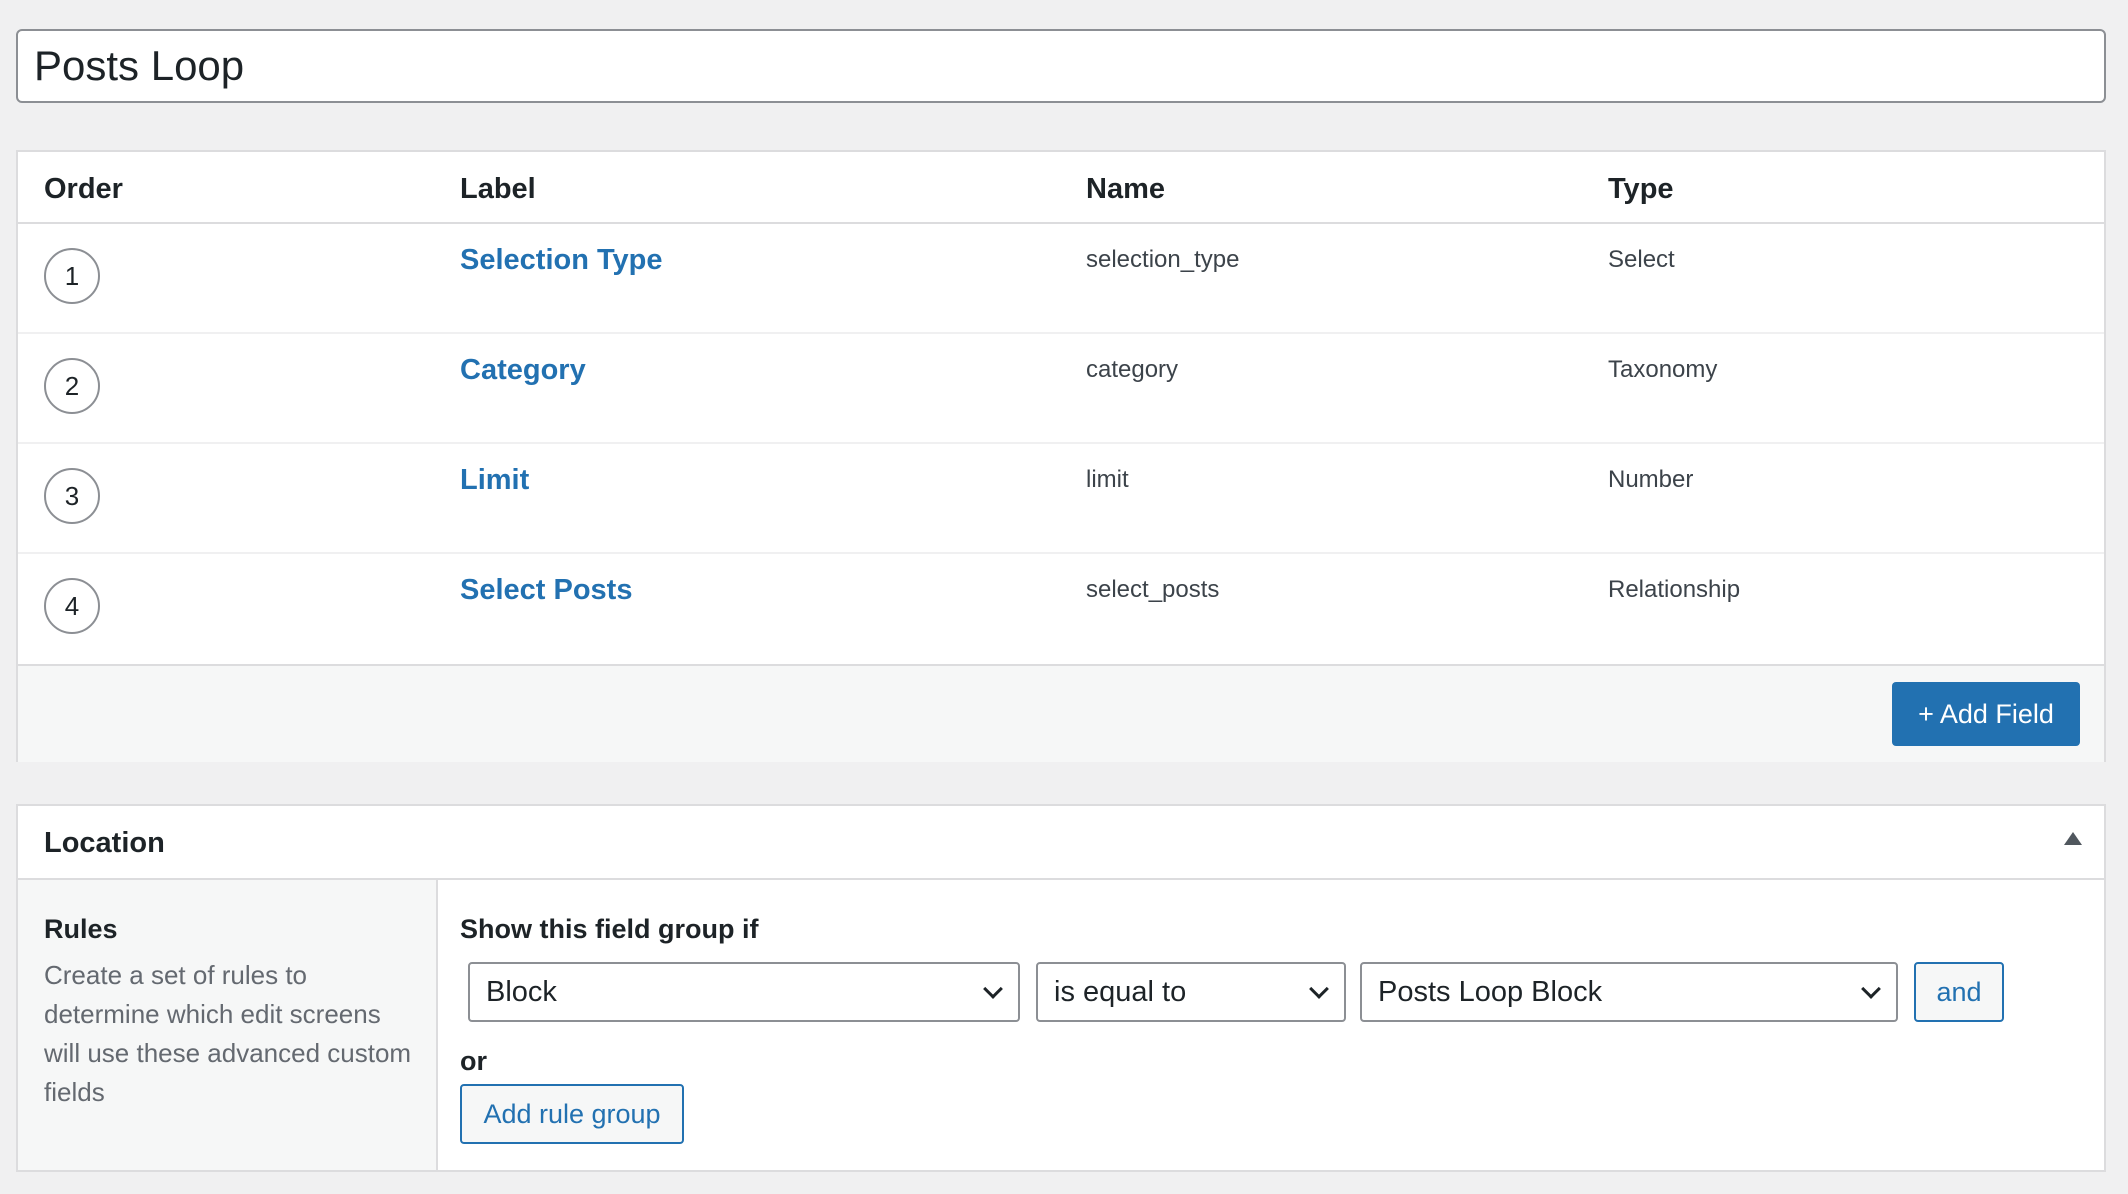  What do you see at coordinates (1986, 714) in the screenshot?
I see `add-field-button: + Add Field` at bounding box center [1986, 714].